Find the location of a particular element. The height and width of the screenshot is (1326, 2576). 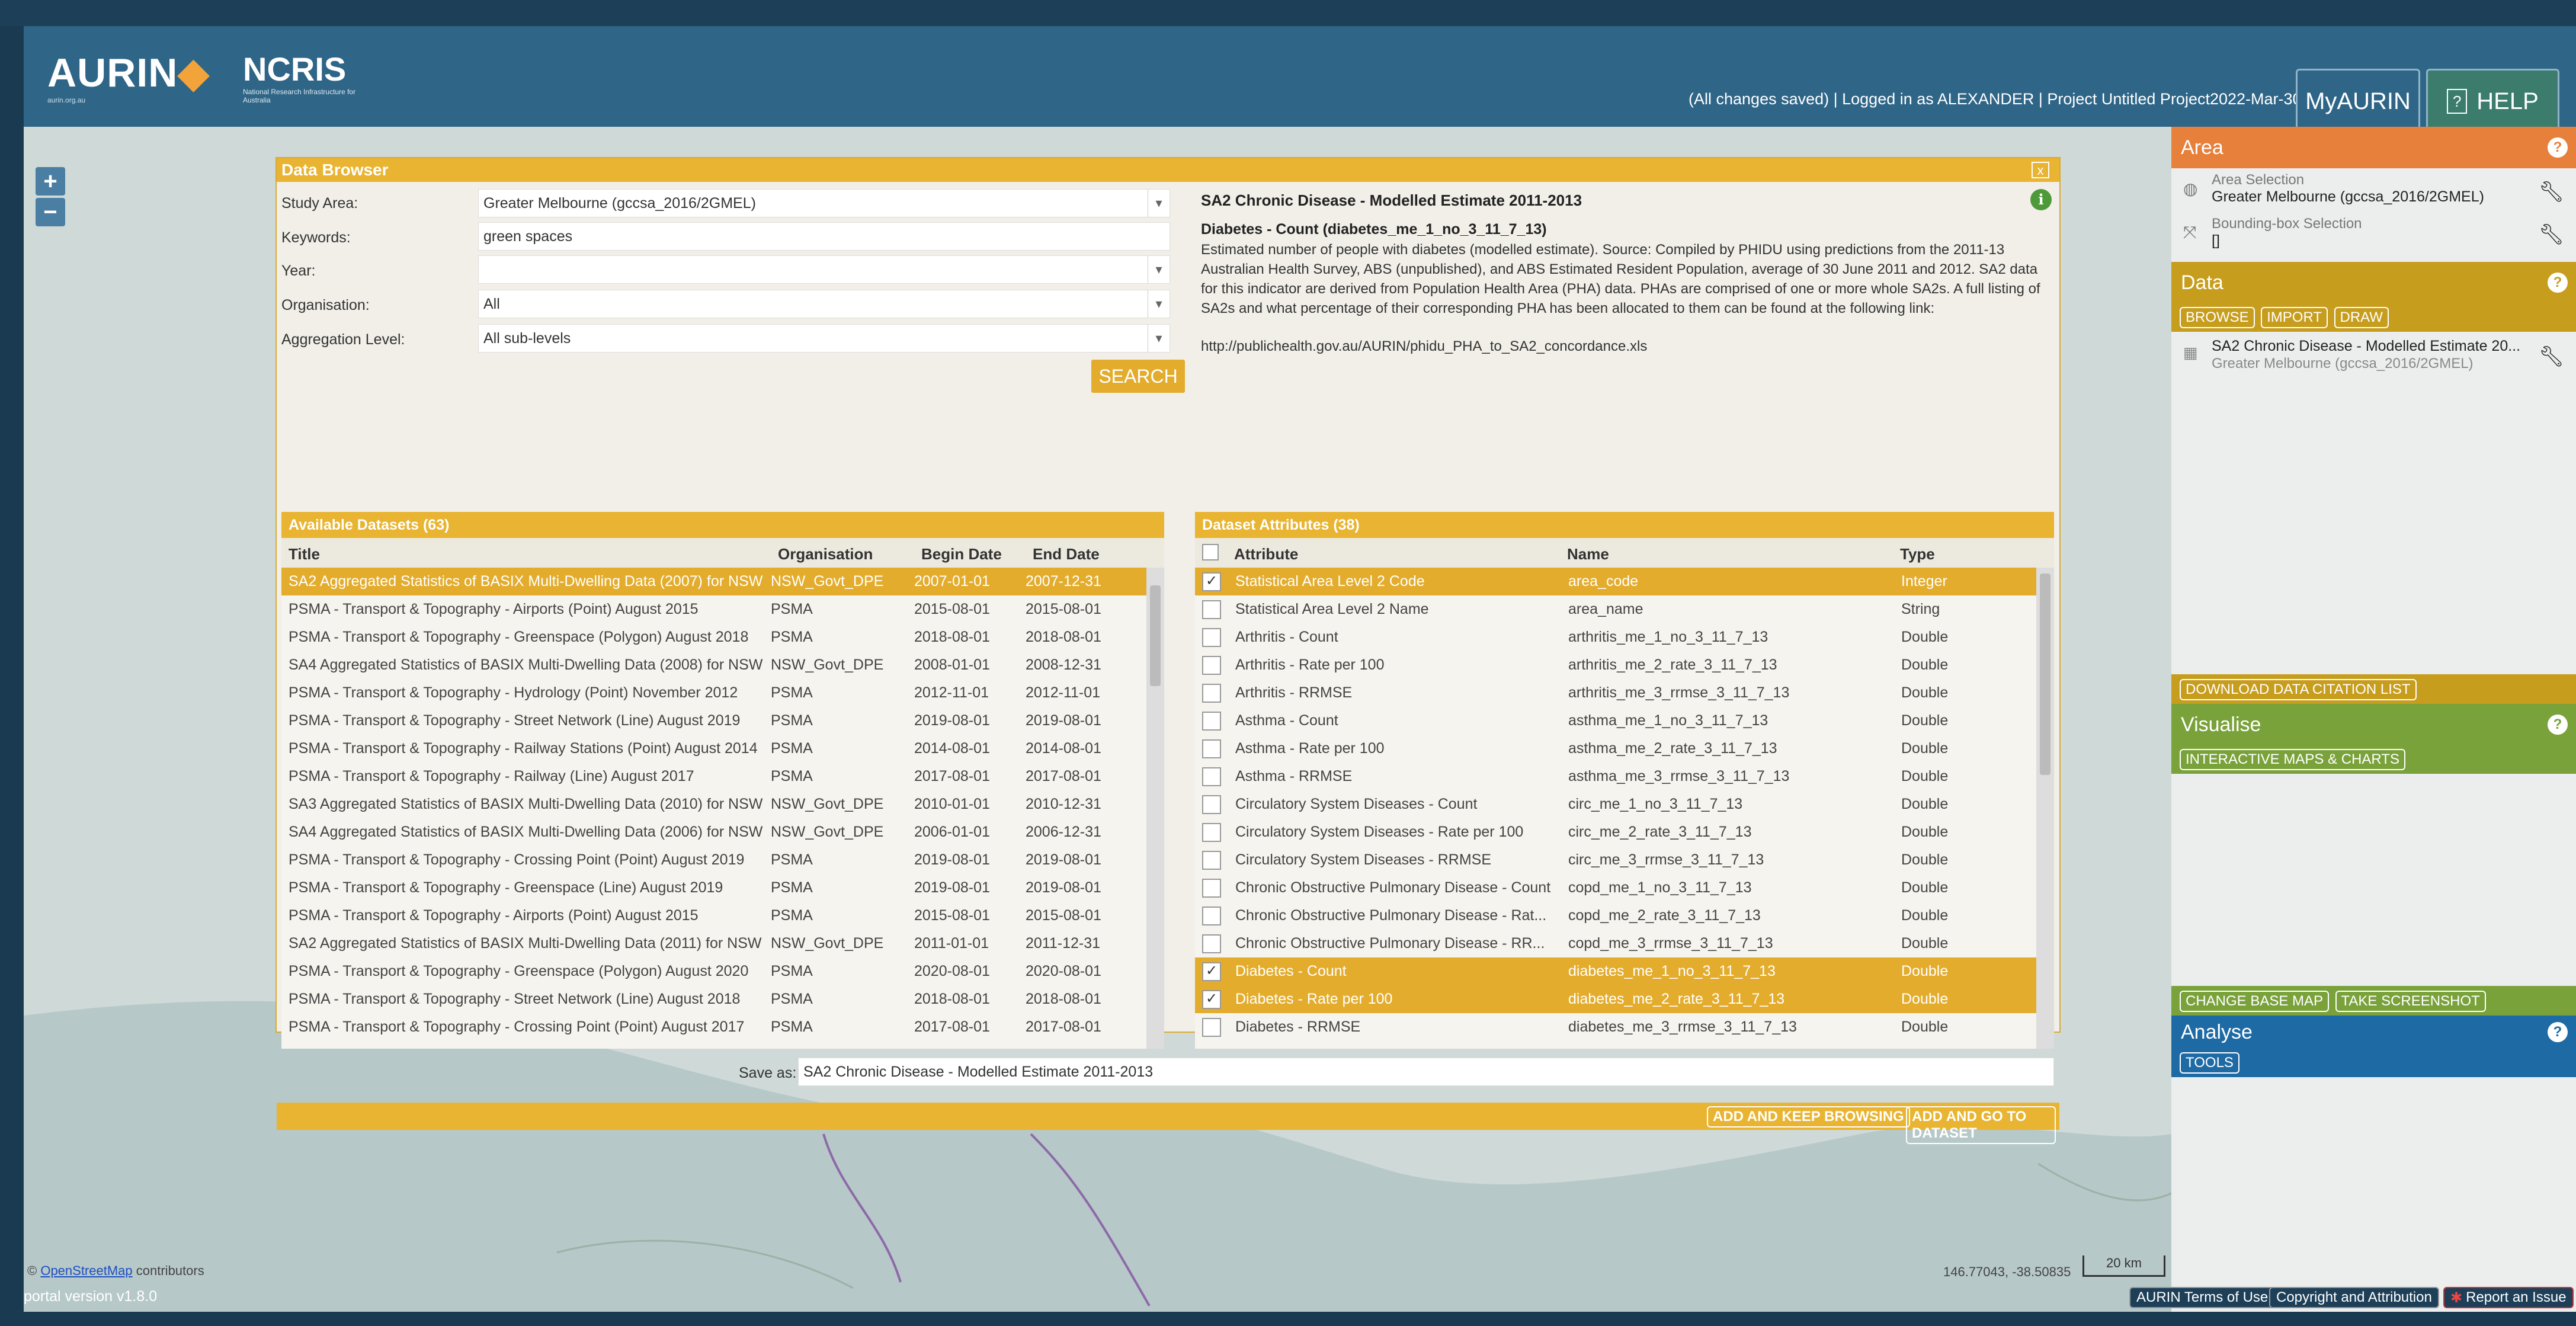

attributes-scrollbar is located at coordinates (2045, 808).